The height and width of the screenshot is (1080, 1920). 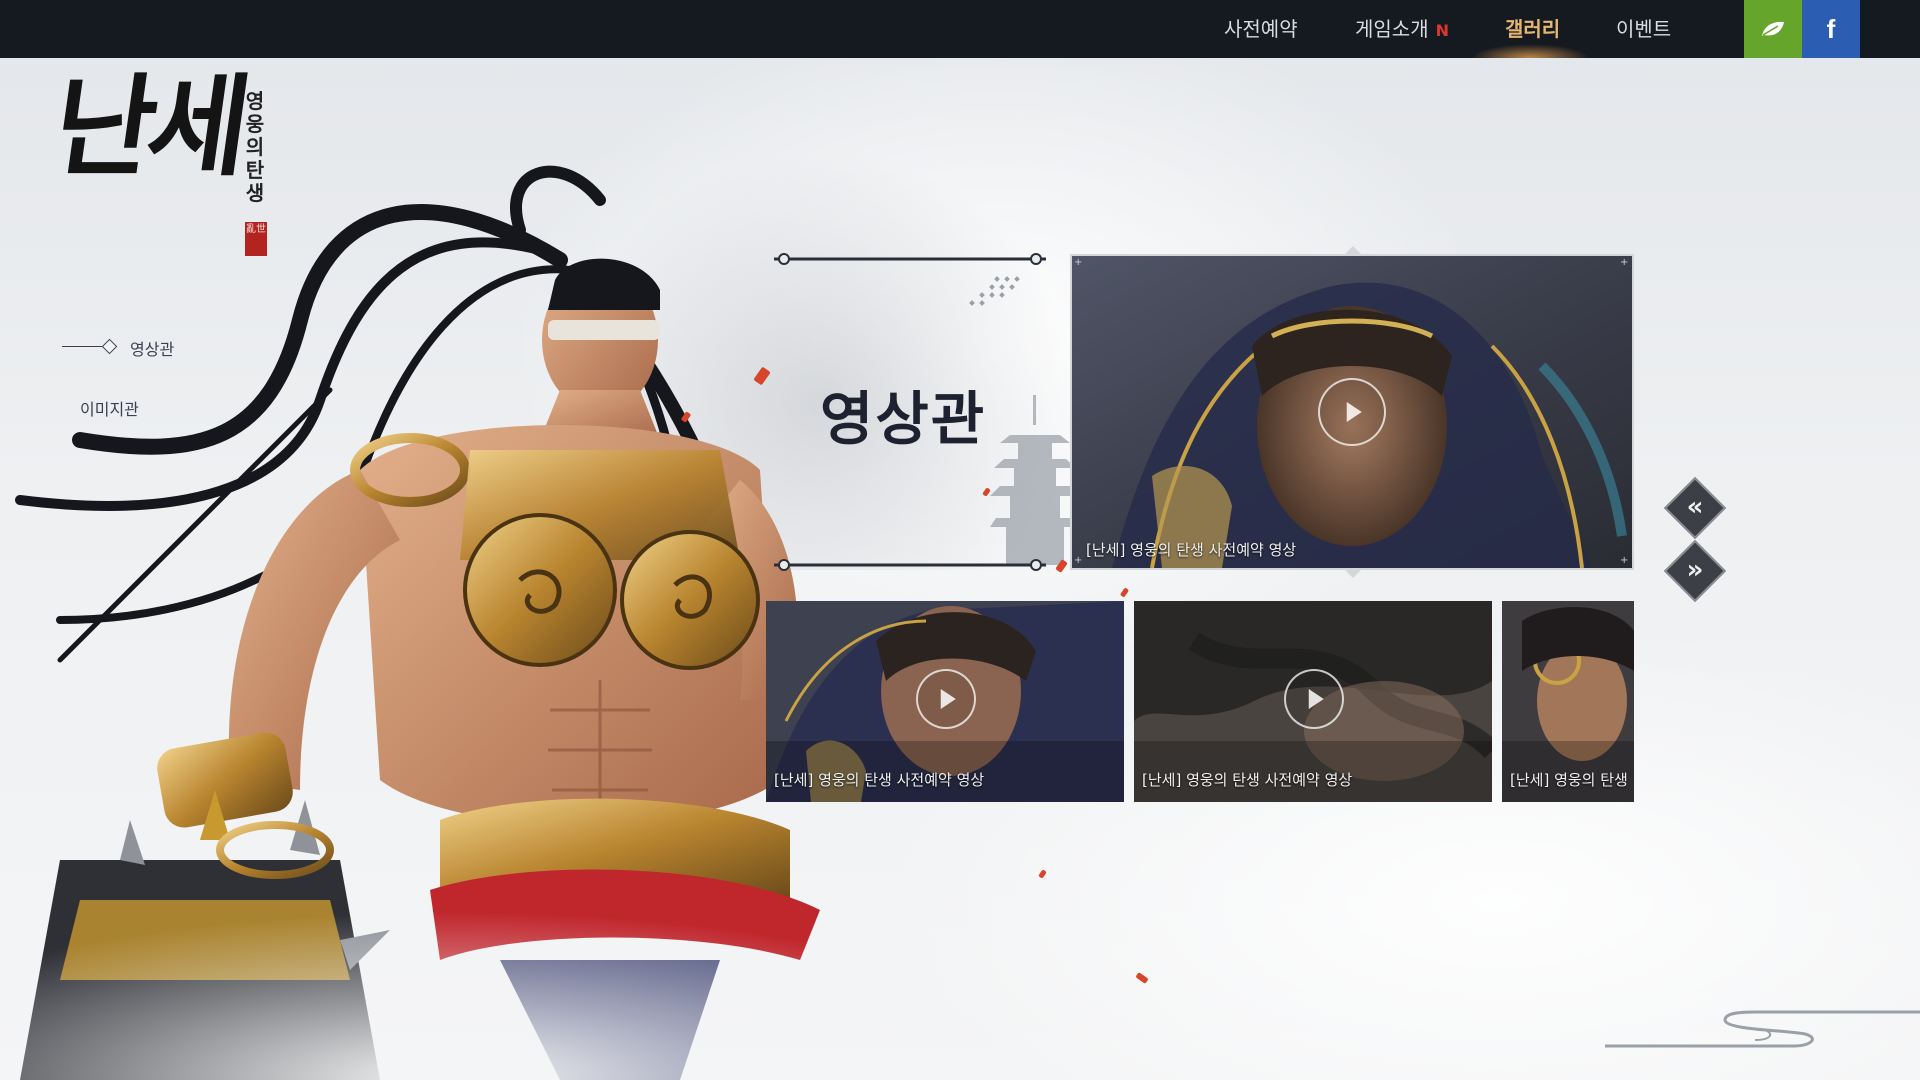 I want to click on nav-item-event: 이벤트, so click(x=1643, y=29).